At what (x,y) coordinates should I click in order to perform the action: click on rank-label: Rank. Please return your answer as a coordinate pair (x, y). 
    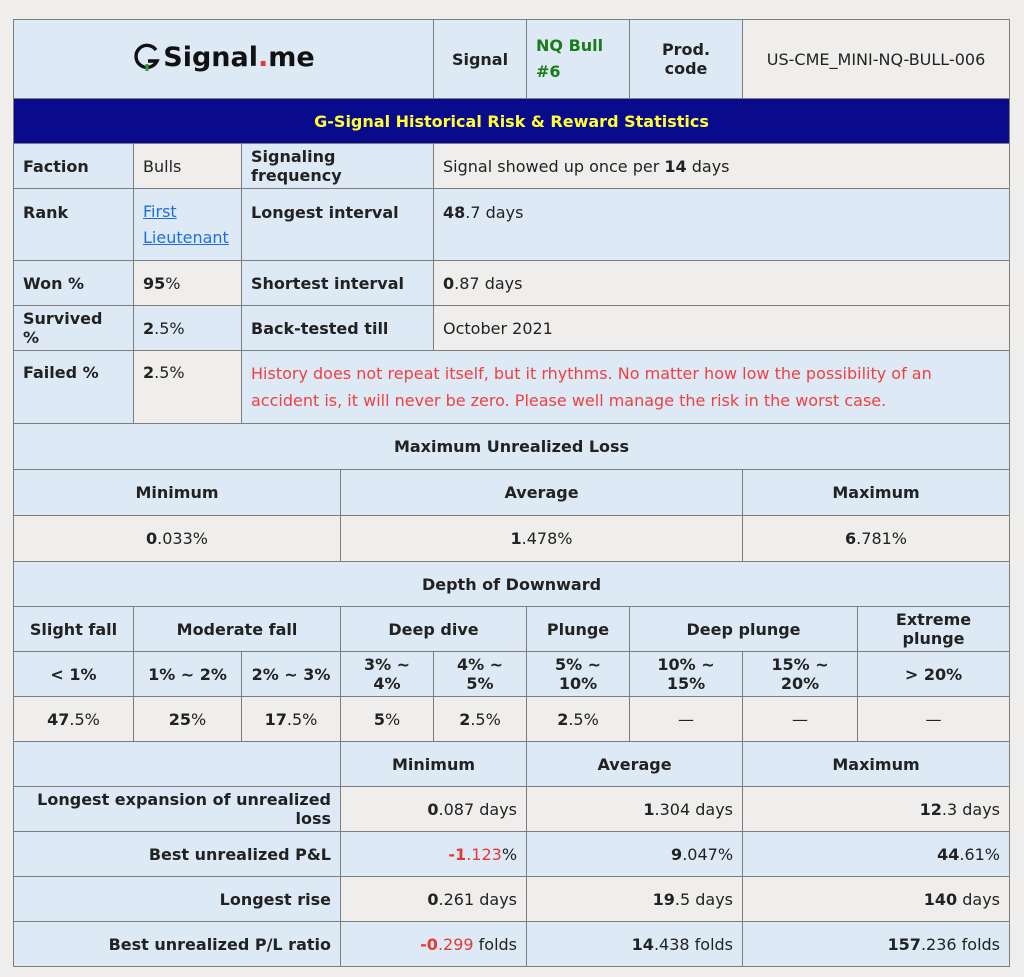
    Looking at the image, I should click on (73, 224).